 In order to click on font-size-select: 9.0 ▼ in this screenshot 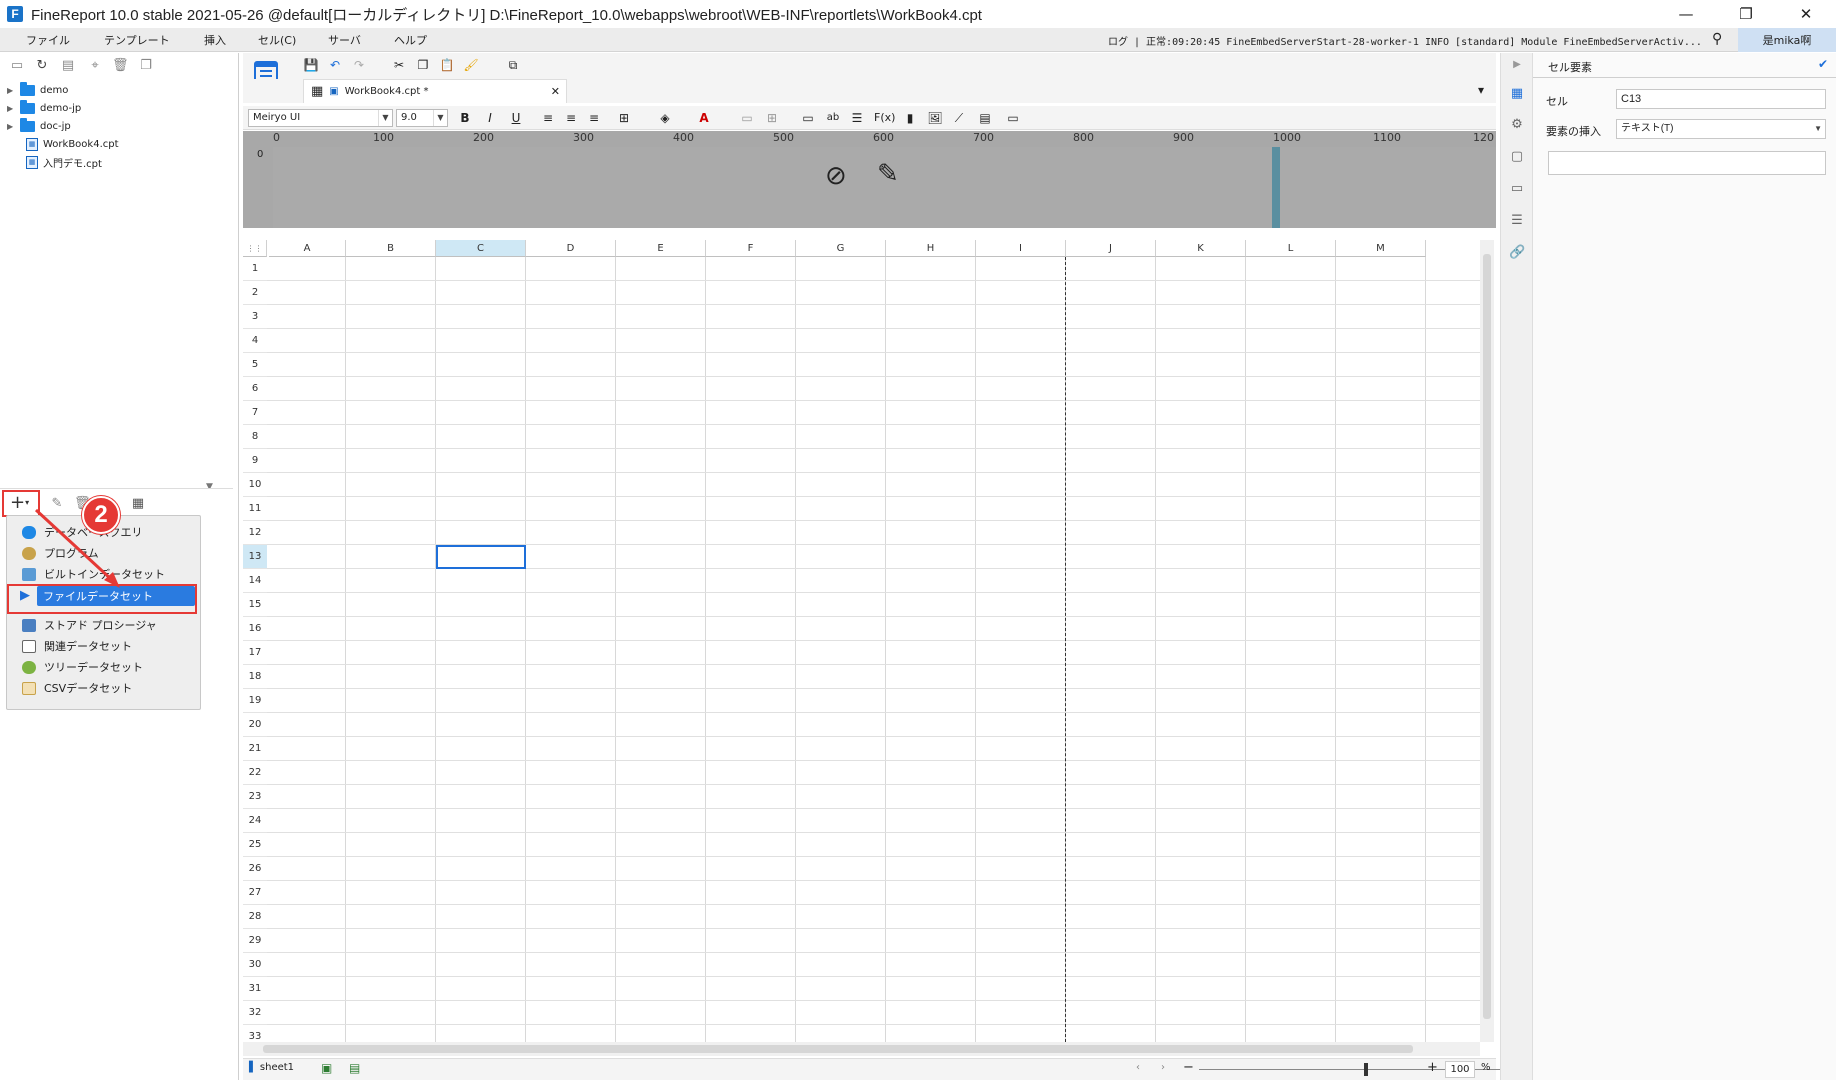, I will do `click(422, 118)`.